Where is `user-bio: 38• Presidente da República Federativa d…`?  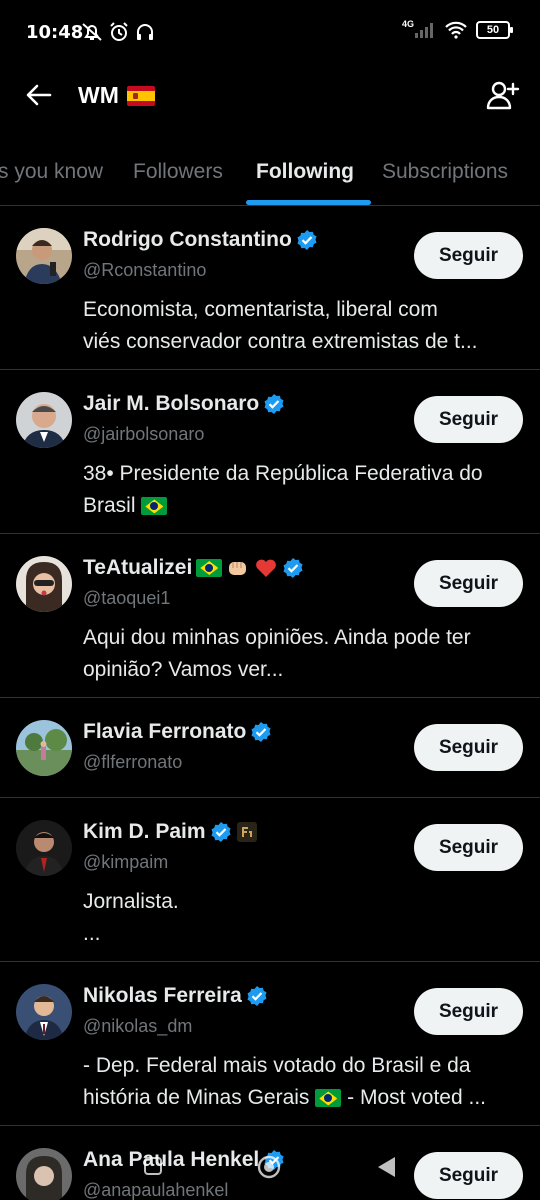 user-bio: 38• Presidente da República Federativa d… is located at coordinates (303, 490).